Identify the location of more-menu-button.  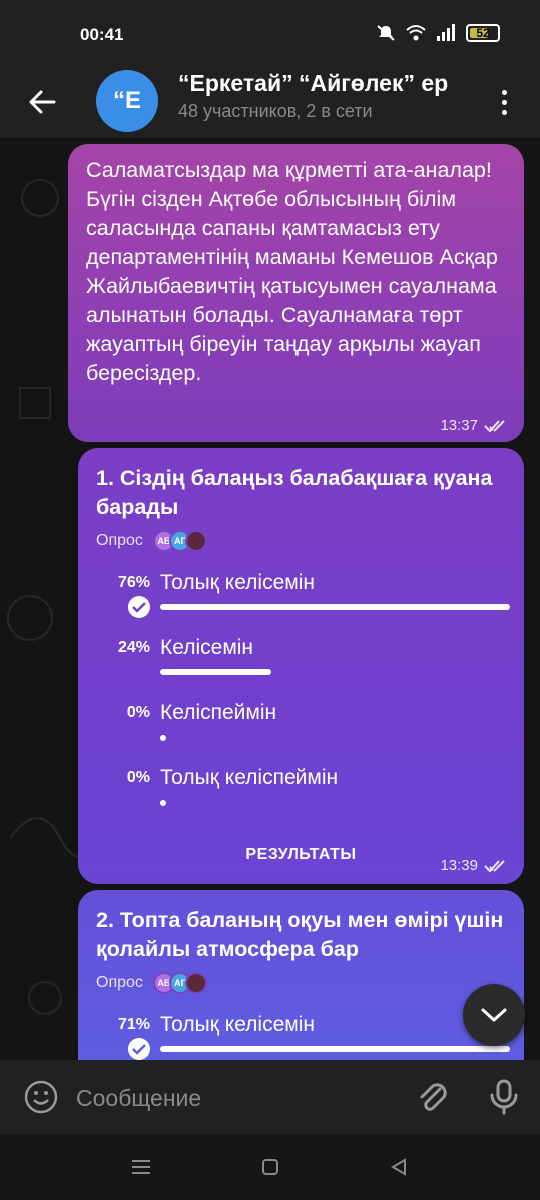
(504, 102).